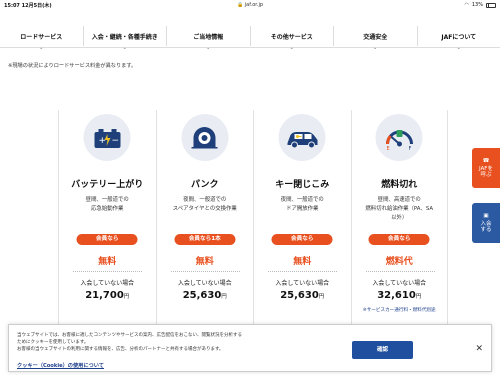 The image size is (500, 375). I want to click on fuel-note: ※サービスカー通行料・燃料代別途, so click(399, 310).